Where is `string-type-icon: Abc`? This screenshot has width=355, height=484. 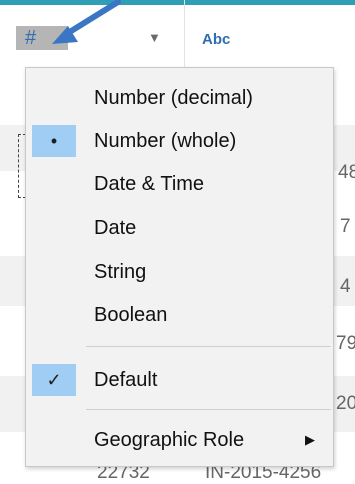
string-type-icon: Abc is located at coordinates (216, 39).